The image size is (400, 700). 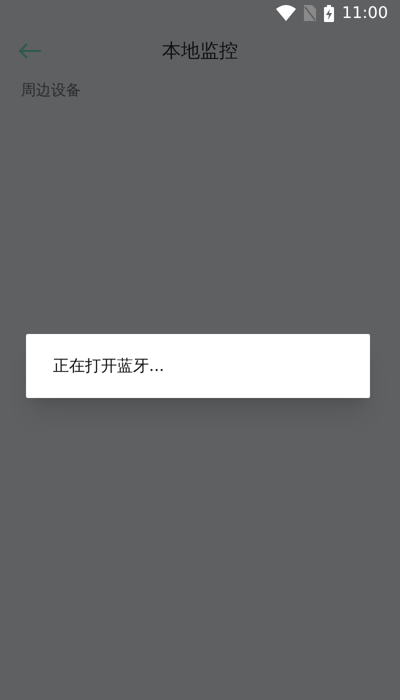 What do you see at coordinates (329, 13) in the screenshot?
I see `battery-charging-icon` at bounding box center [329, 13].